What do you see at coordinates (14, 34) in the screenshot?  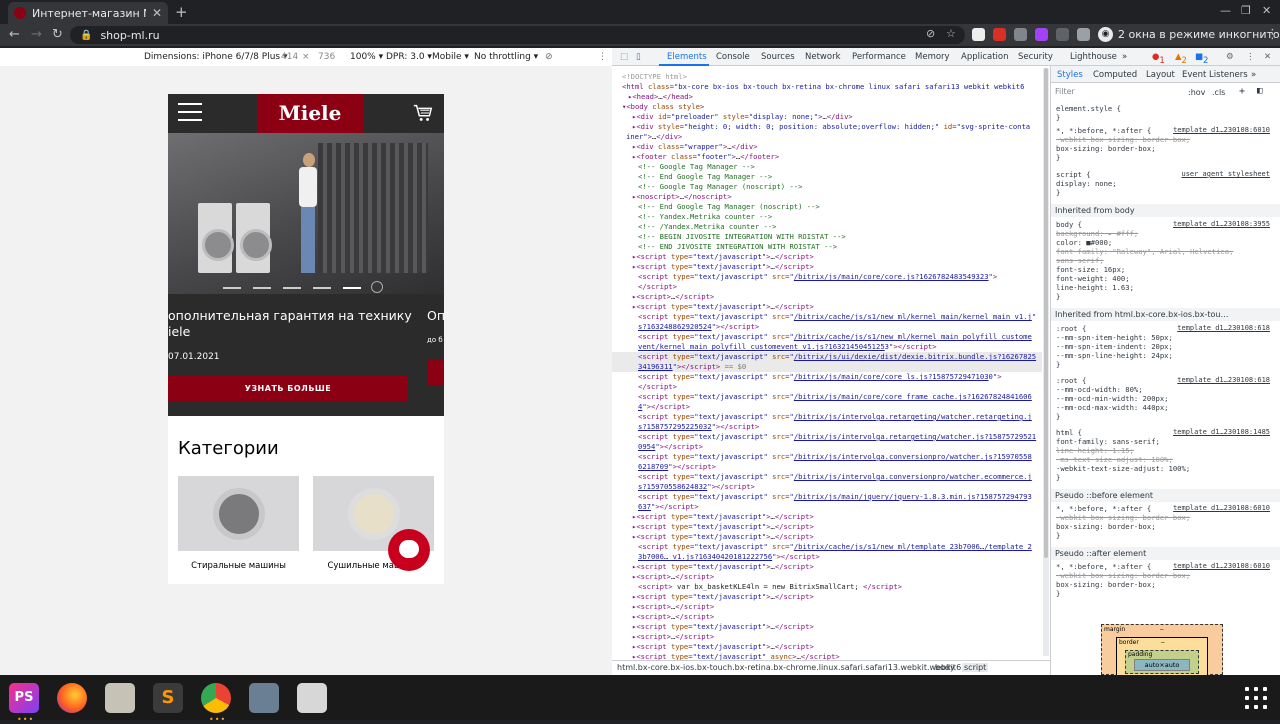 I see `back-icon: ←` at bounding box center [14, 34].